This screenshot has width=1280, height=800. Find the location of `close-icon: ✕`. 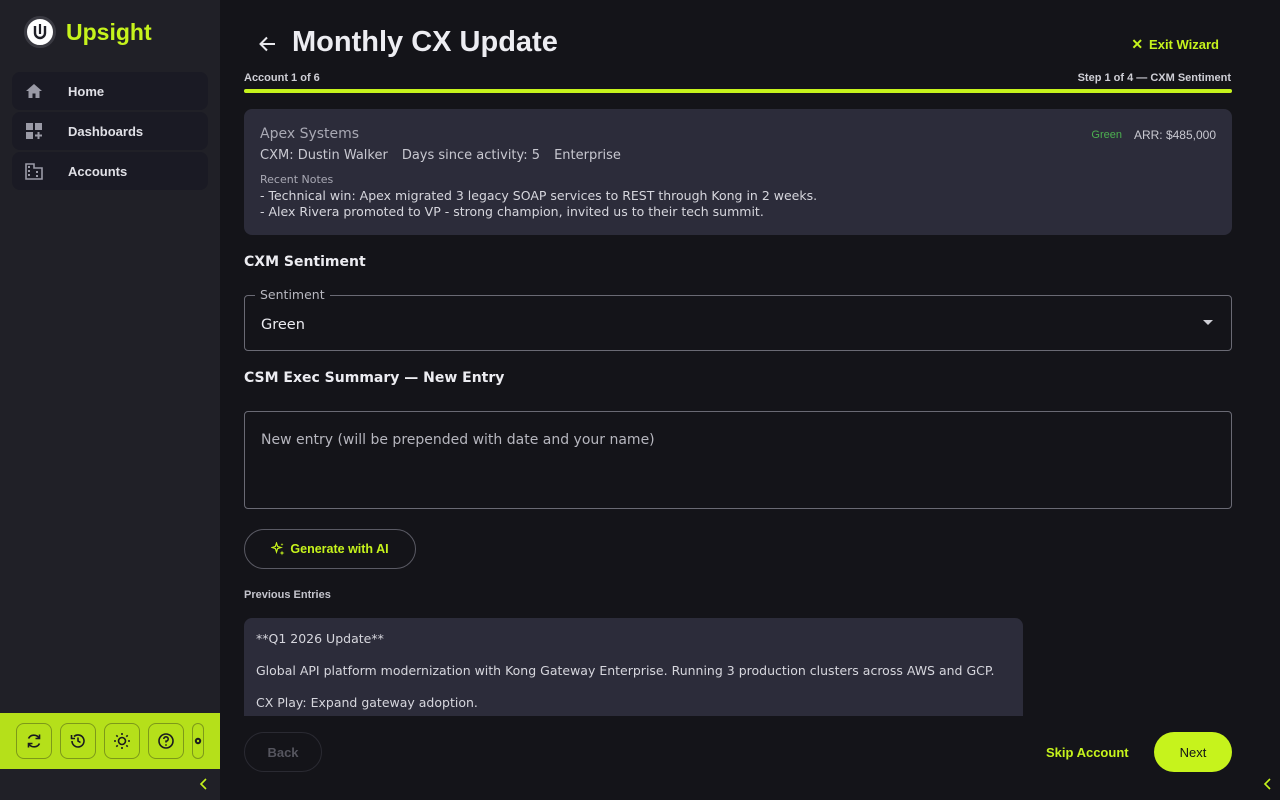

close-icon: ✕ is located at coordinates (1137, 44).